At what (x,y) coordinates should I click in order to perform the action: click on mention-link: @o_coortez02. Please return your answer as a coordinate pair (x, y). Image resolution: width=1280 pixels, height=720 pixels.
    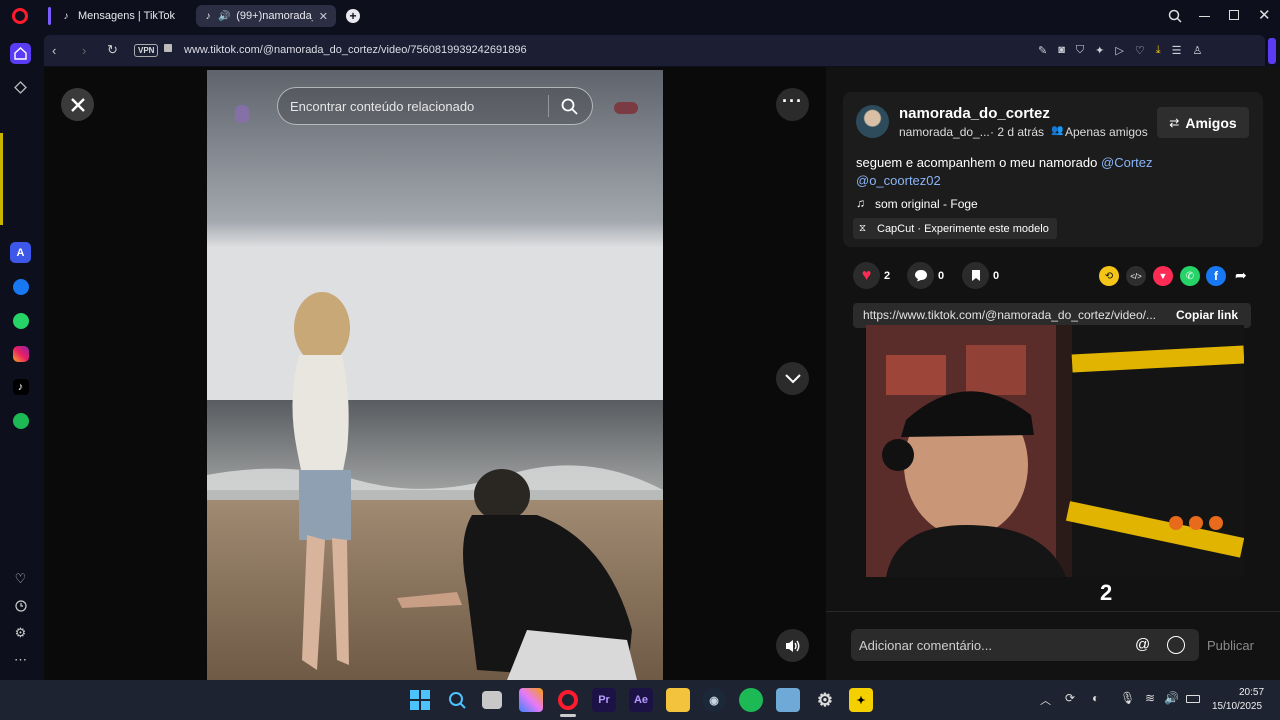
    Looking at the image, I should click on (898, 180).